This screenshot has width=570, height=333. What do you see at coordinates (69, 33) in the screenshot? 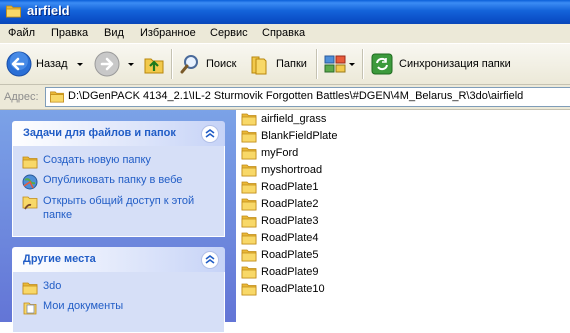
I see `menu-edit: Правка` at bounding box center [69, 33].